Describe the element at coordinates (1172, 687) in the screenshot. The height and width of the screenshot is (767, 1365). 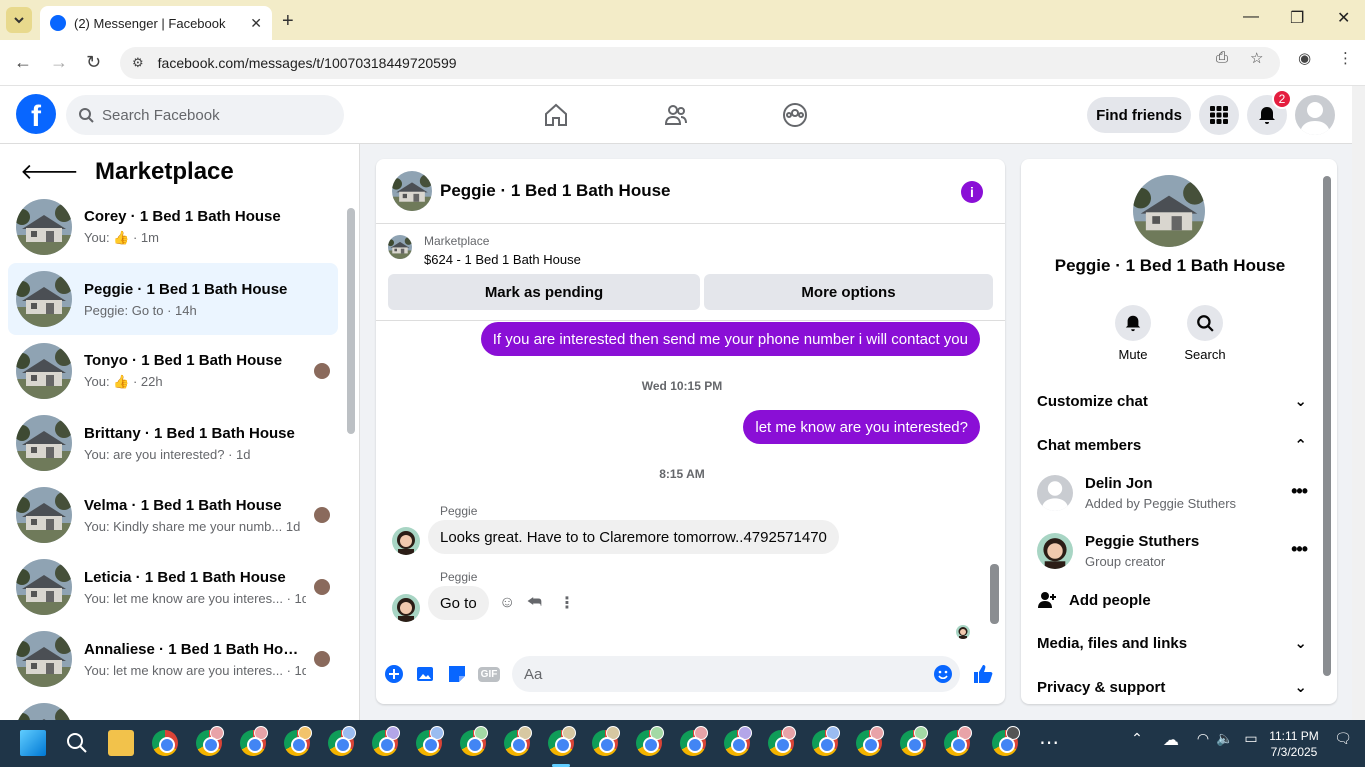
I see `privacy-support-row: Privacy & support ⌄` at that location.